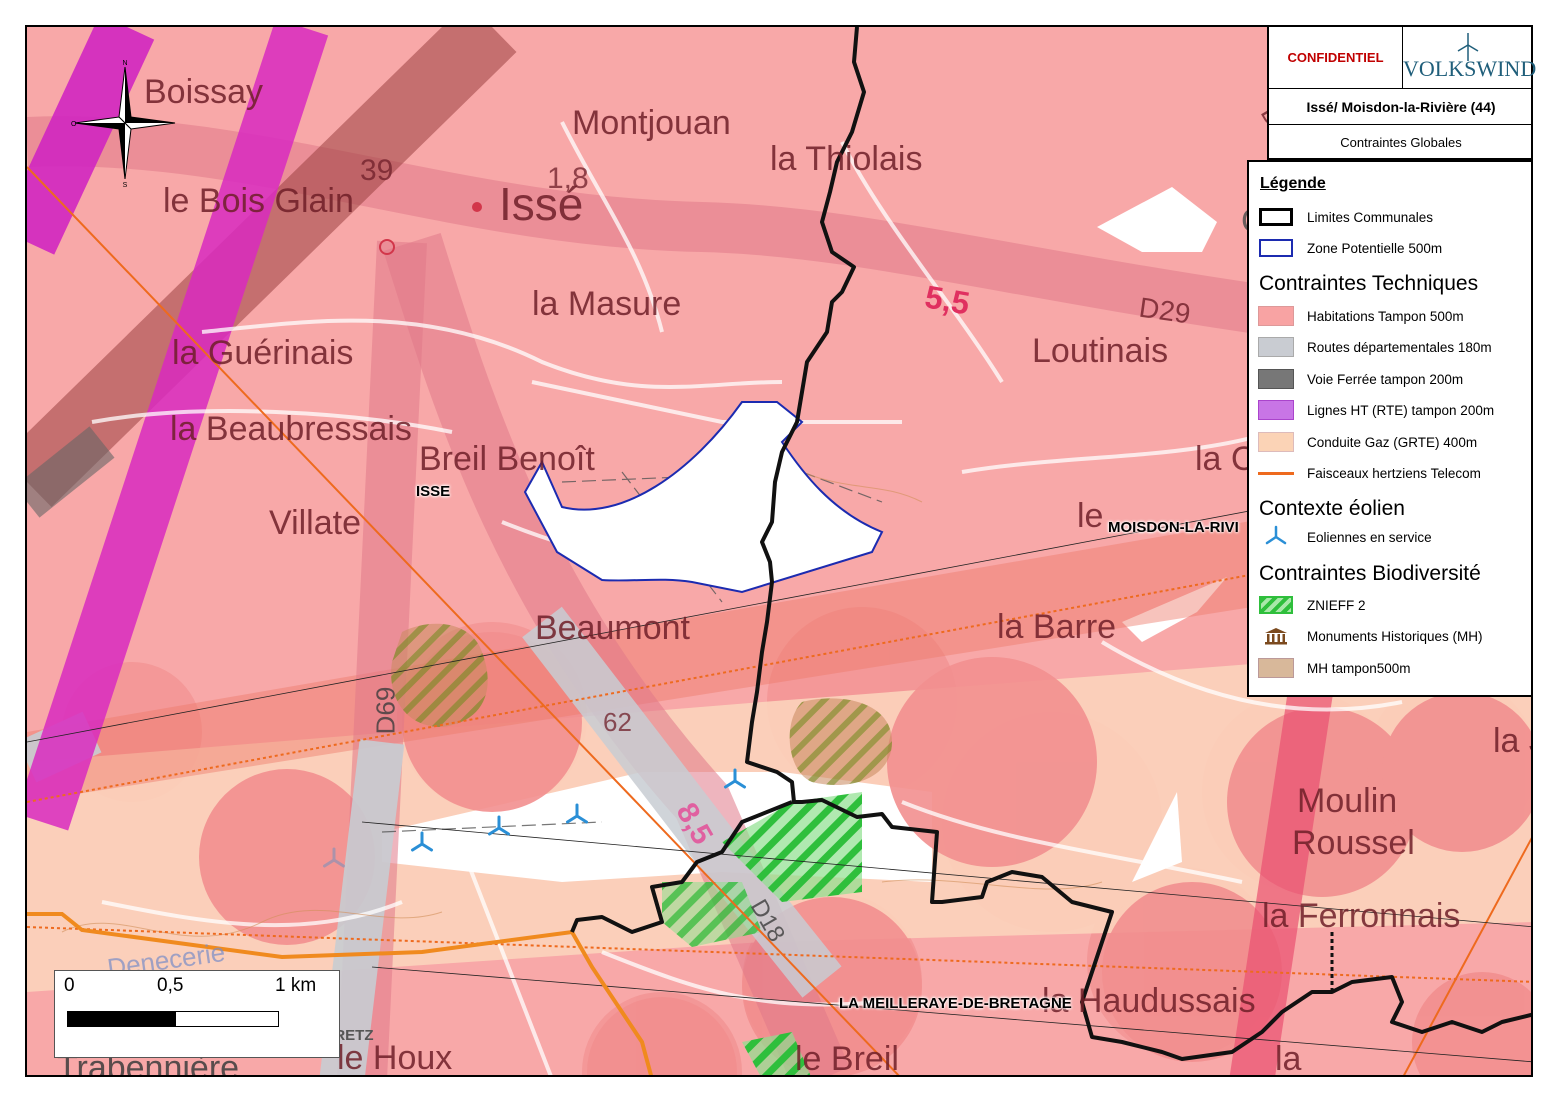  What do you see at coordinates (955, 1003) in the screenshot?
I see `commune-label-la-meilleraye: LA MEILLERAYE-DE-BRETAGNE` at bounding box center [955, 1003].